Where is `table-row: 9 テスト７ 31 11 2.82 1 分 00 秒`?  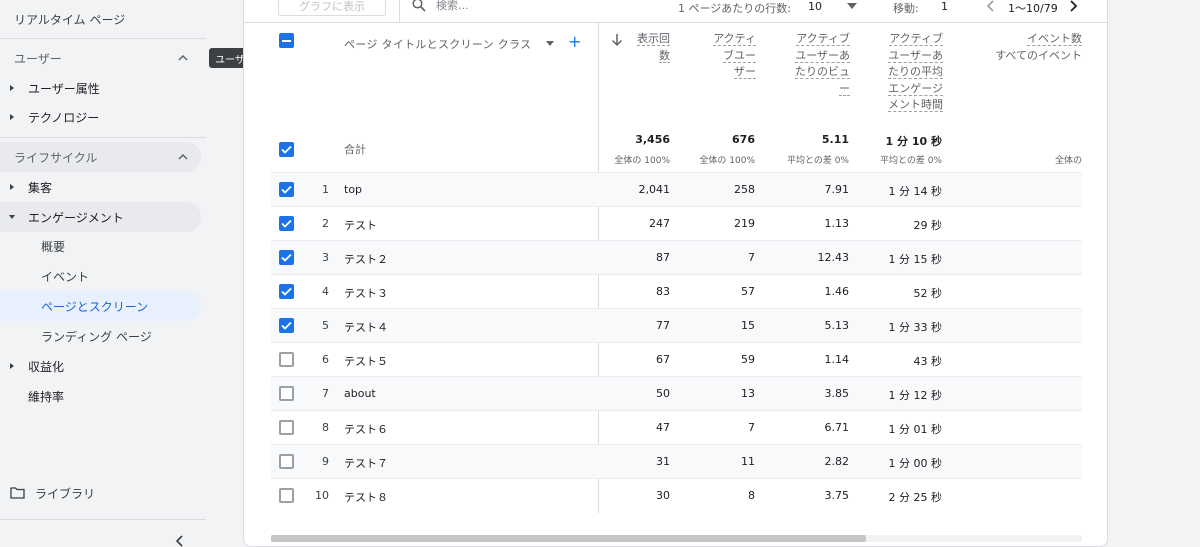 table-row: 9 テスト７ 31 11 2.82 1 分 00 秒 is located at coordinates (676, 461).